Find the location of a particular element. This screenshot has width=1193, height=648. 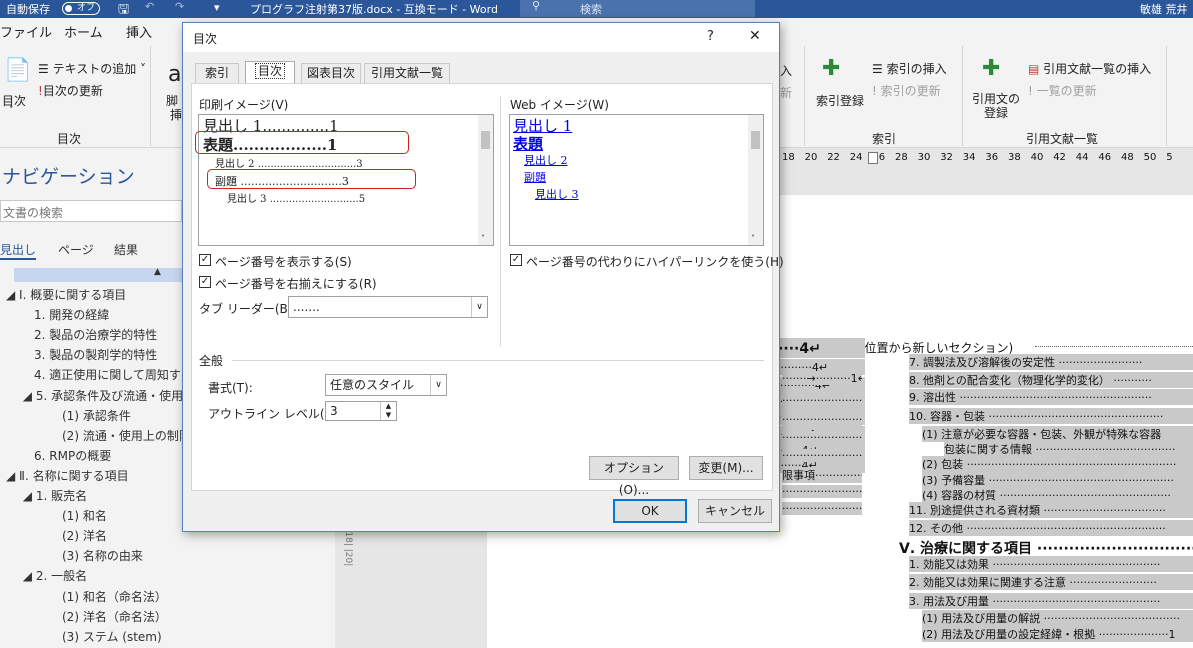

tab-leader-select: ....... ∨ is located at coordinates (388, 307).